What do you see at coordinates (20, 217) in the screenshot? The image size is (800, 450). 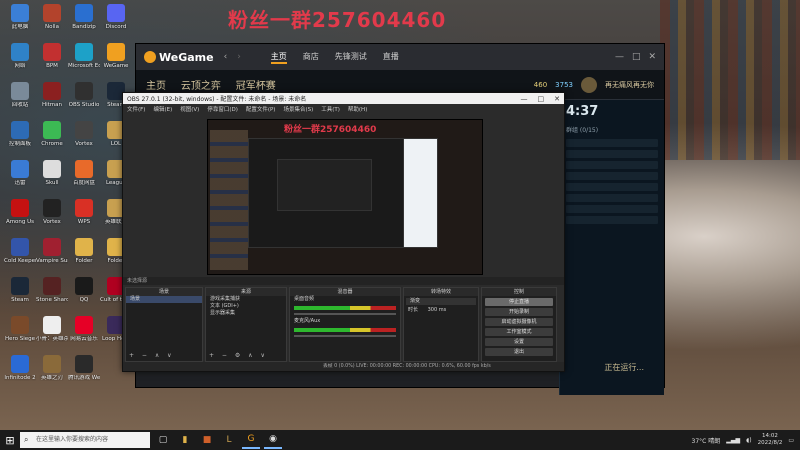 I see `desktop-icon: Among Us` at bounding box center [20, 217].